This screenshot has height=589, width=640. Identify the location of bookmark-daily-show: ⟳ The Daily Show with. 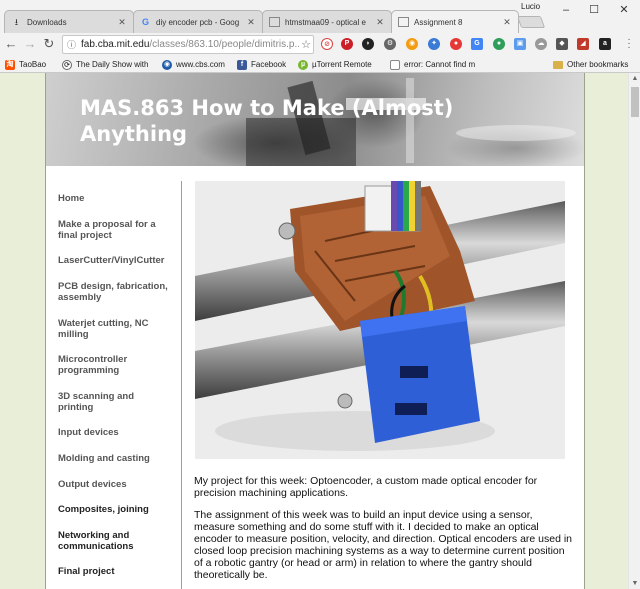
(105, 64).